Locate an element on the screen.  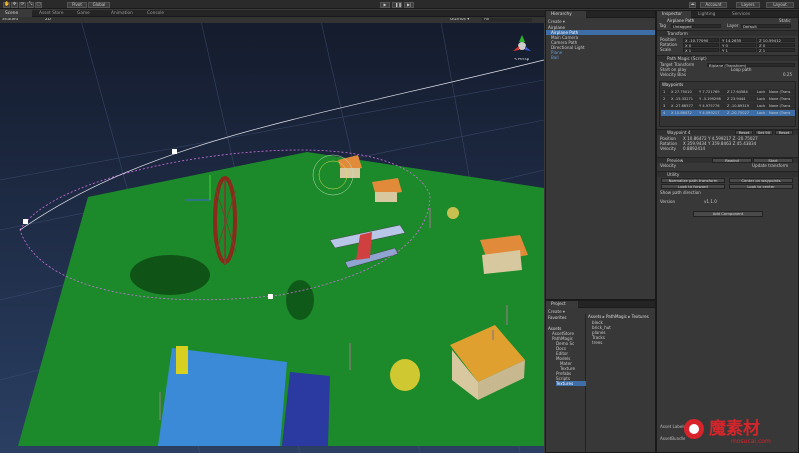
static-toggle: Static is located at coordinates (785, 20).